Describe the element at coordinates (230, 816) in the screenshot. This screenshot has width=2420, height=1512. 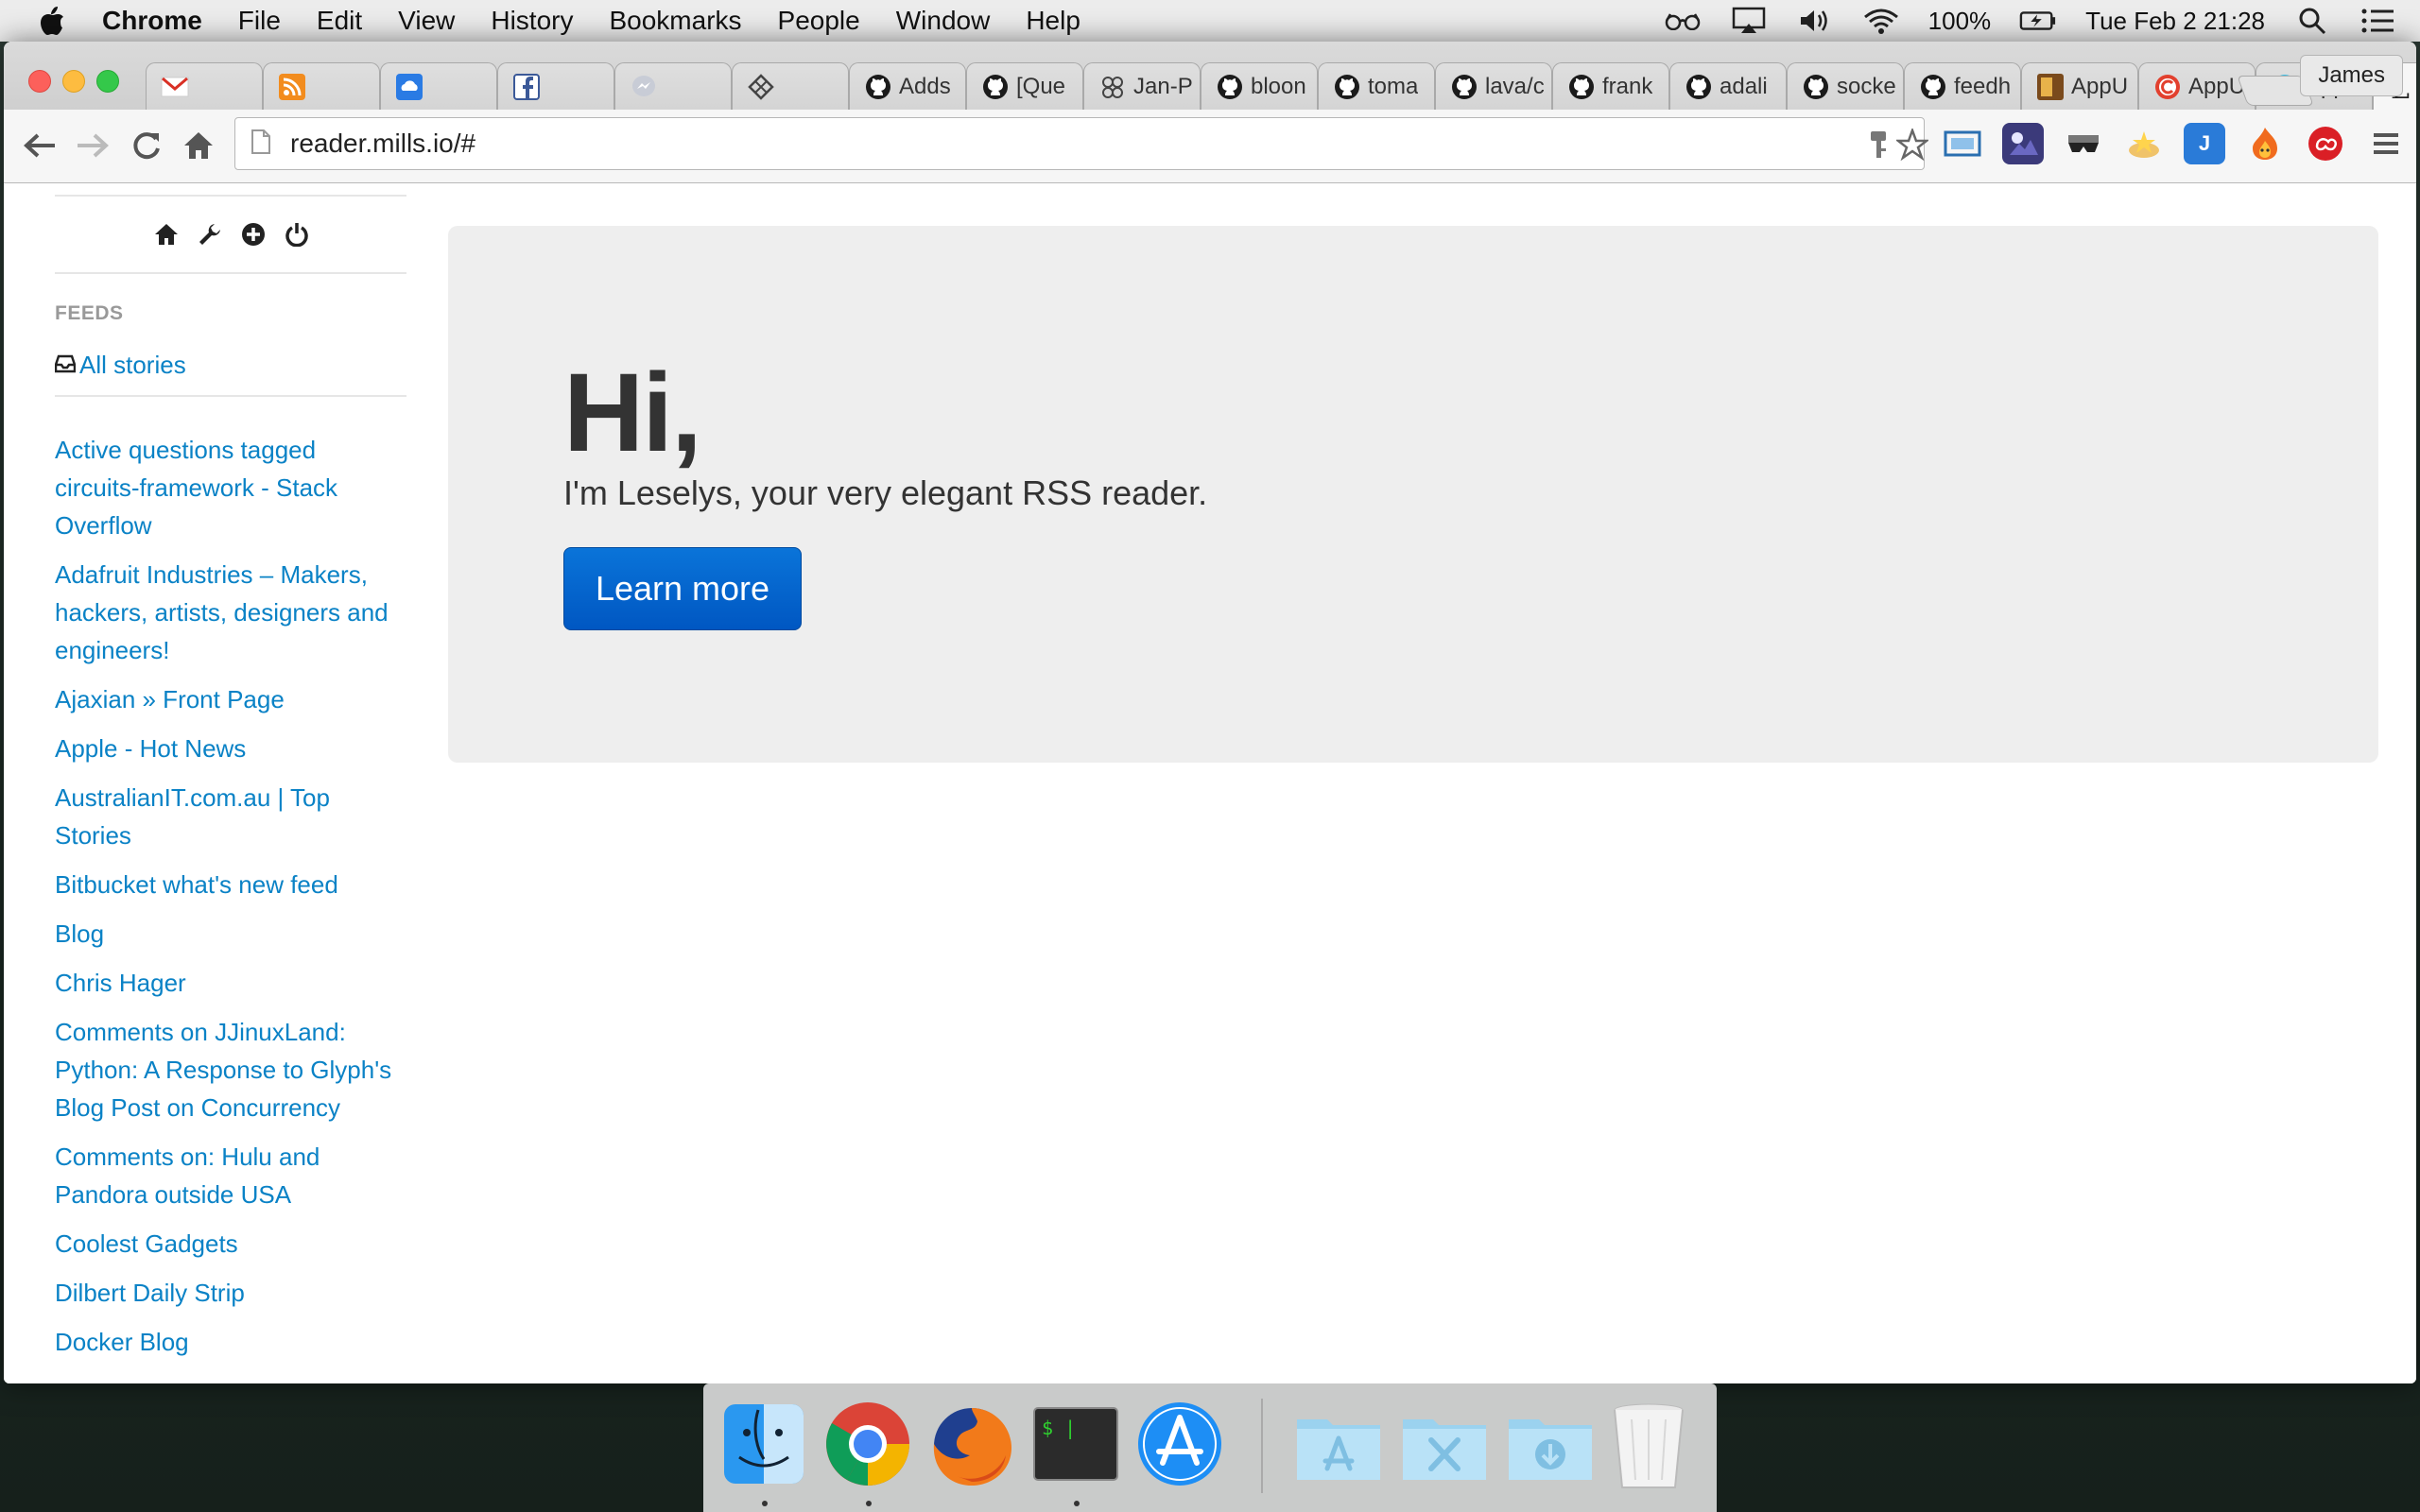
I see `feed-link: AustralianIT.com.au | Top Stories` at that location.